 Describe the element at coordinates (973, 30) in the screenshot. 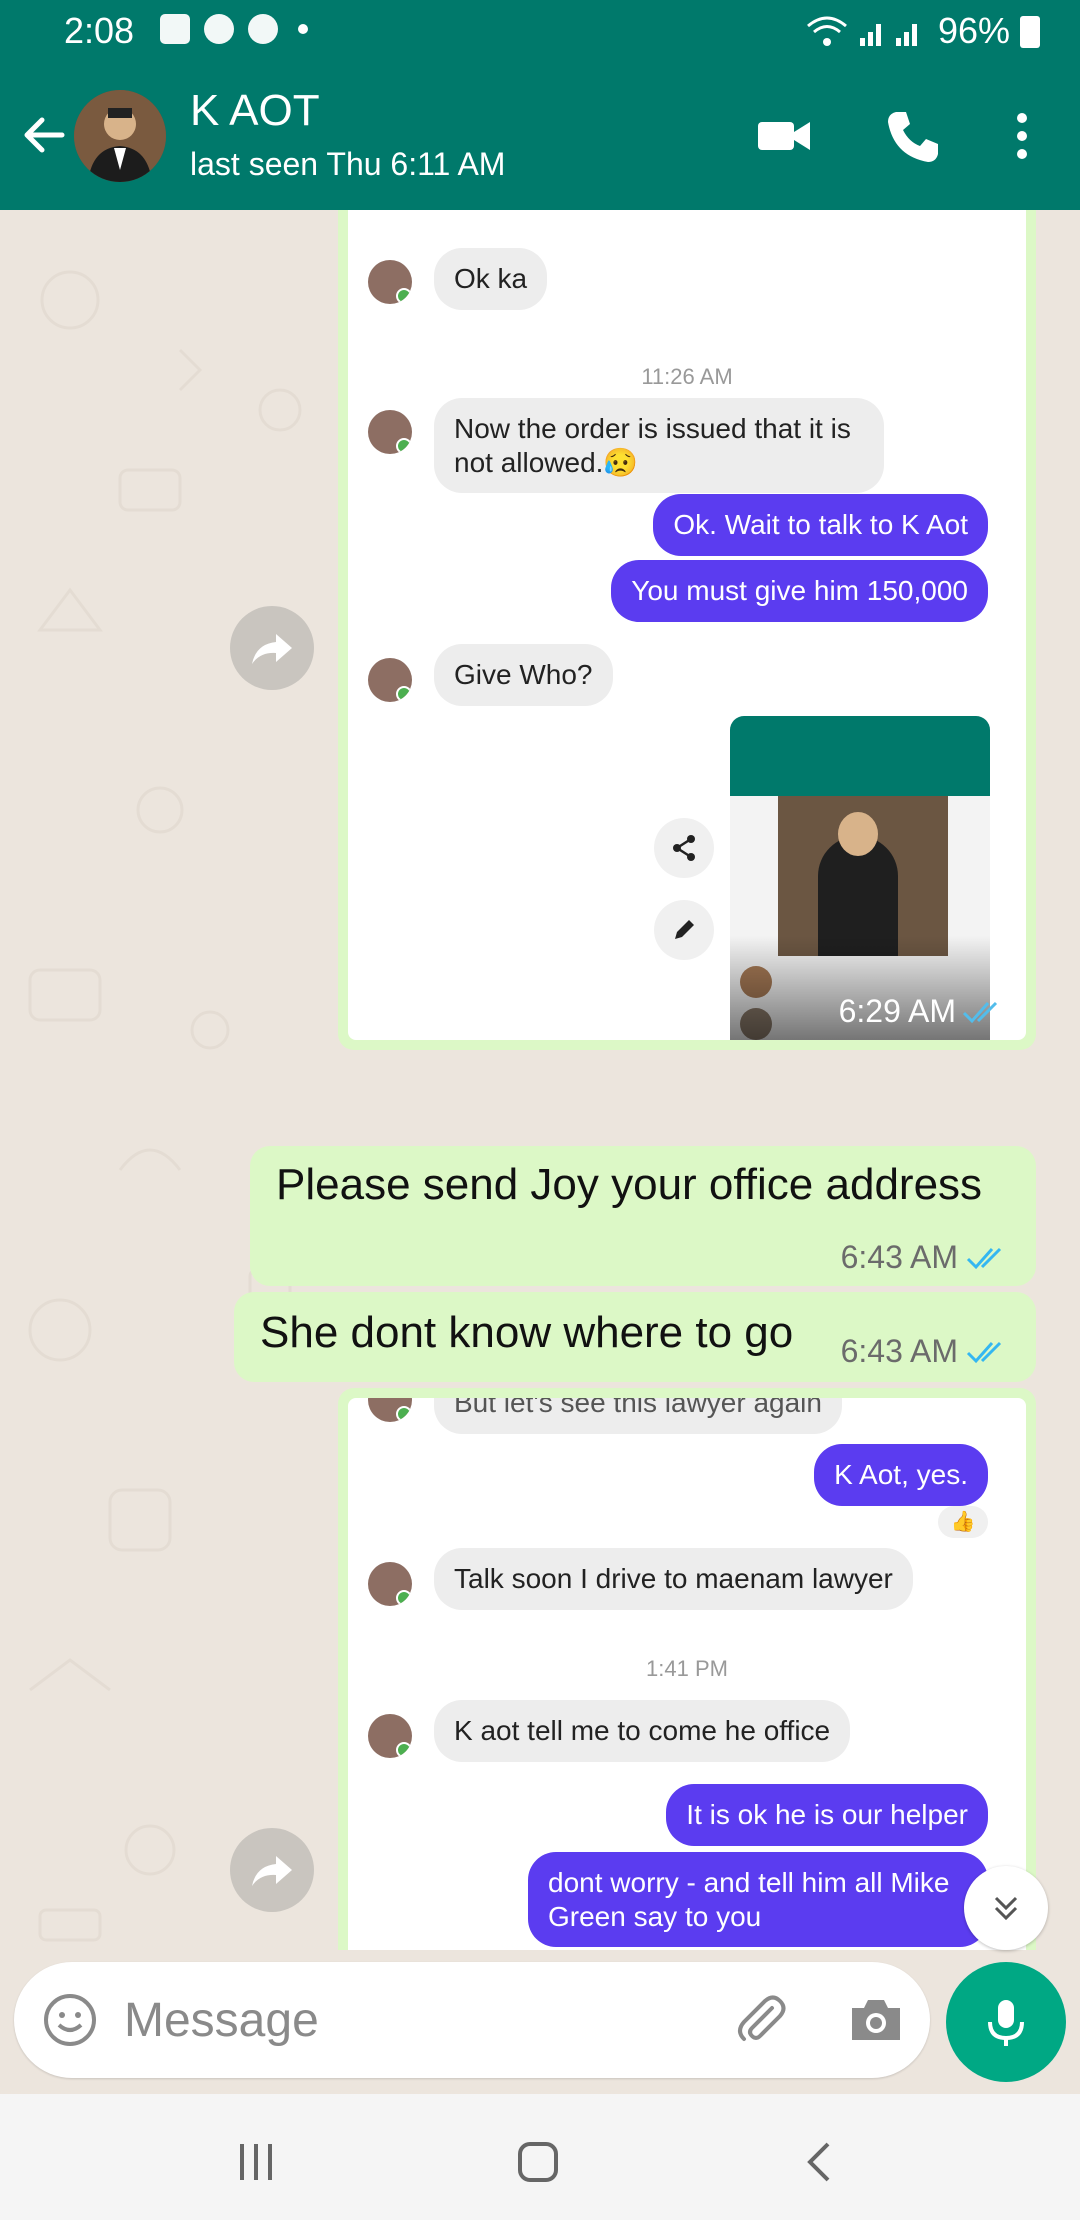

I see `battery-percent: 96%` at that location.